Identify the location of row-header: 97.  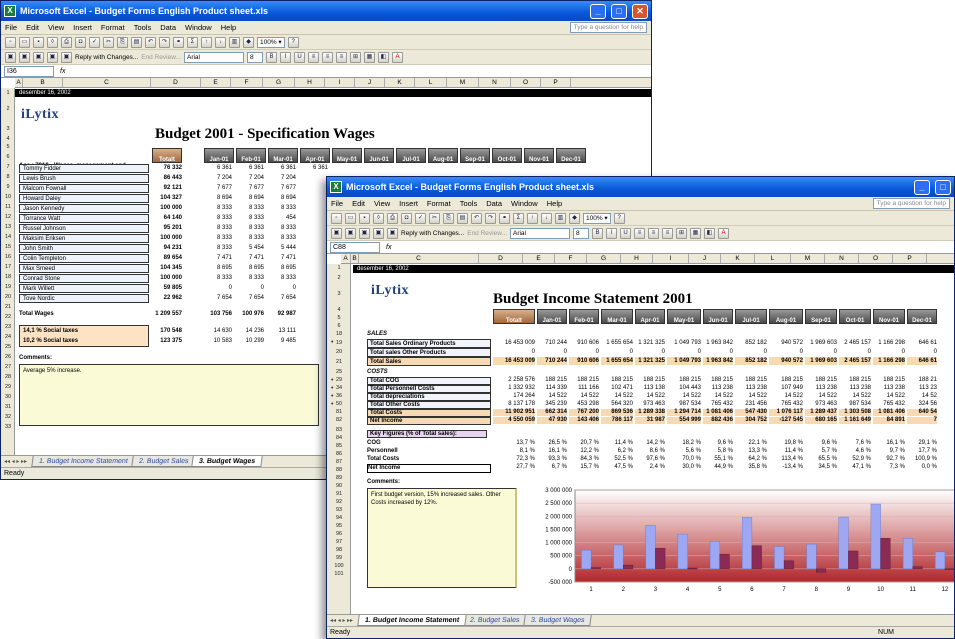
(339, 542).